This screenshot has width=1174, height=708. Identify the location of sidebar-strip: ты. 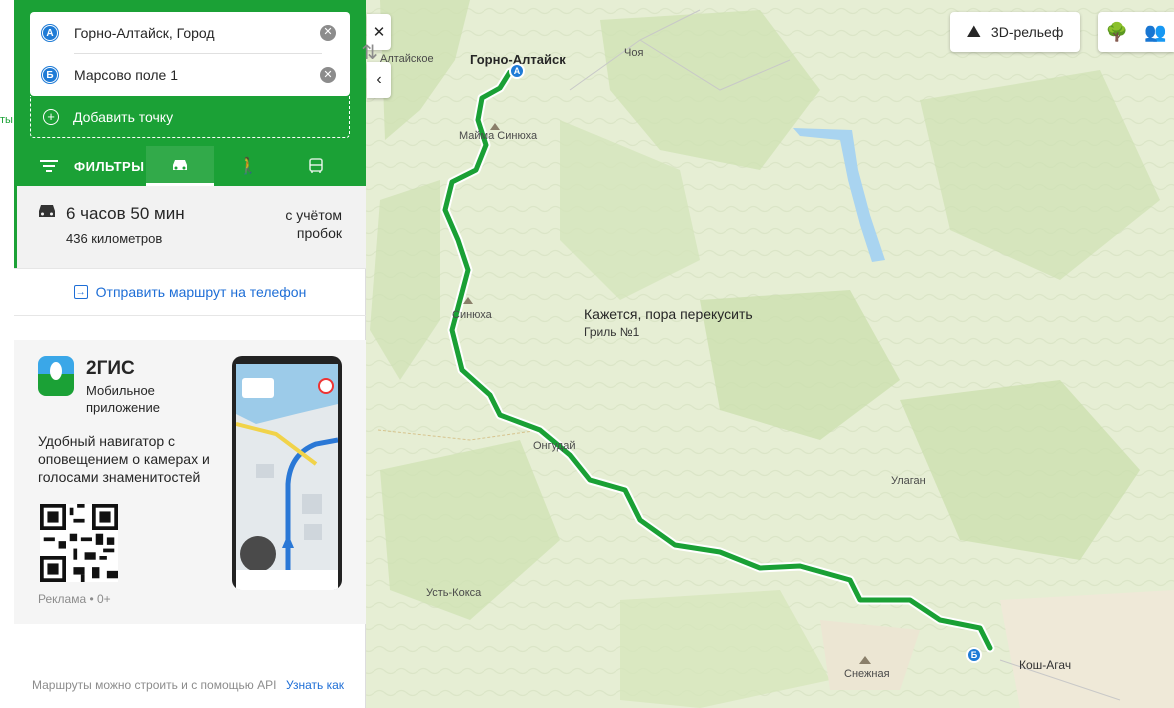
(7, 354).